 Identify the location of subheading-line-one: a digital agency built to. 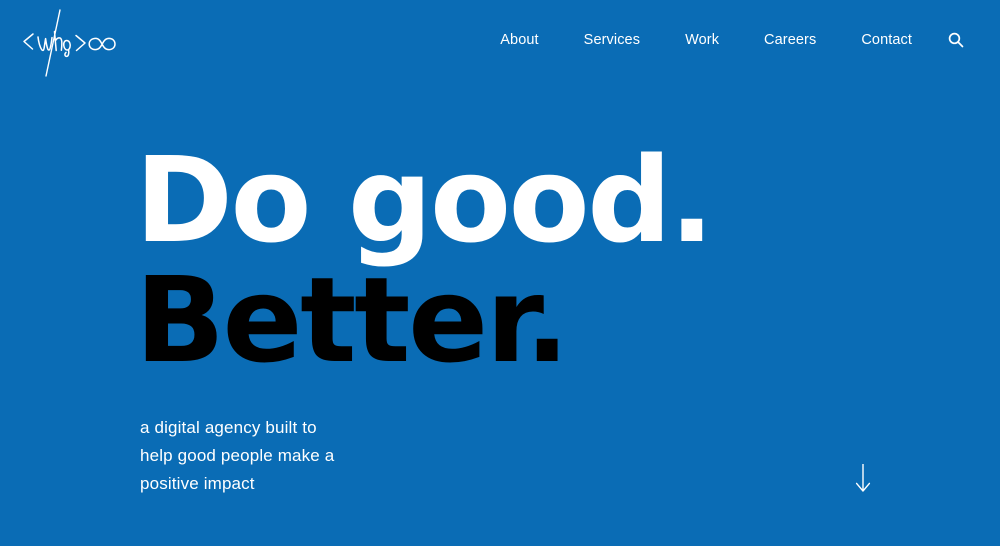
(228, 427).